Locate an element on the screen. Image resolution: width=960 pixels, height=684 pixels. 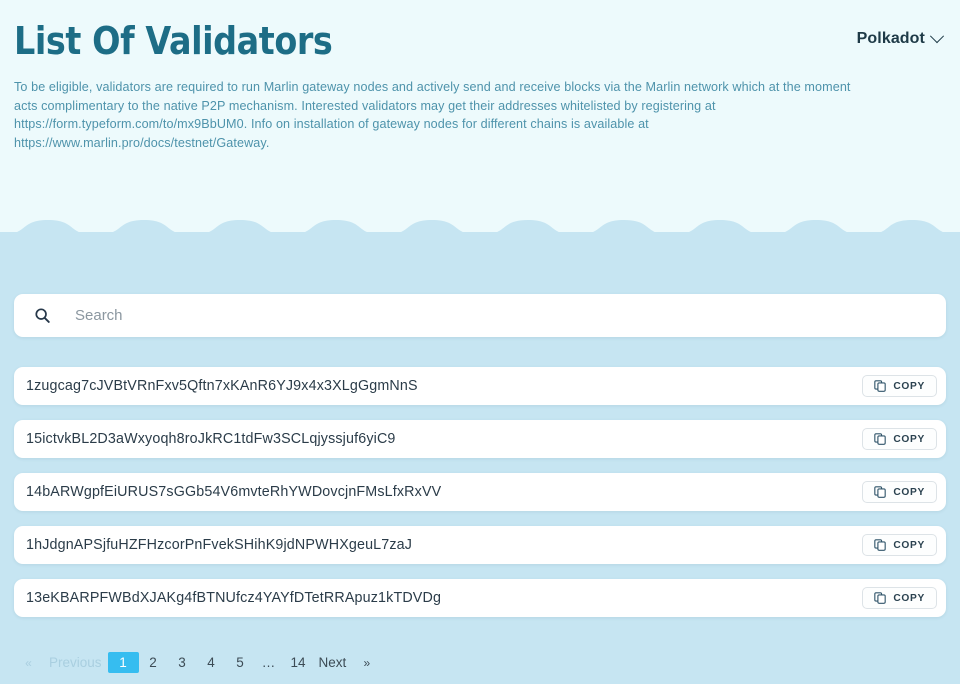
pagination-last-arrow: » is located at coordinates (366, 662).